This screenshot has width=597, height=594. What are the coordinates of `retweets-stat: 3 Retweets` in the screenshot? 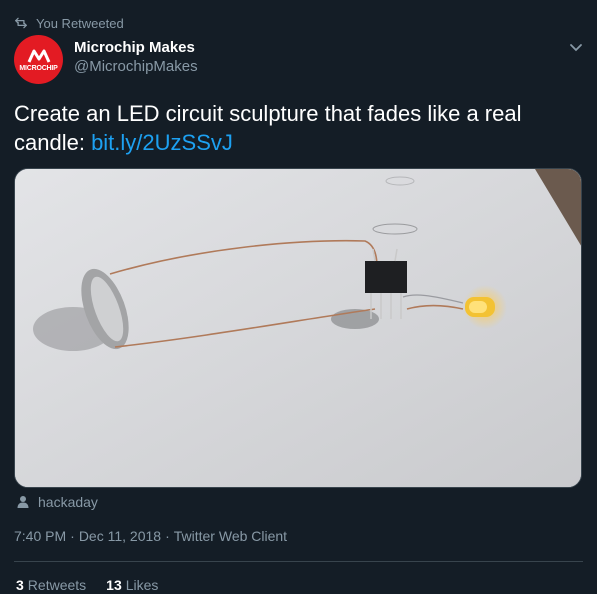 It's located at (51, 585).